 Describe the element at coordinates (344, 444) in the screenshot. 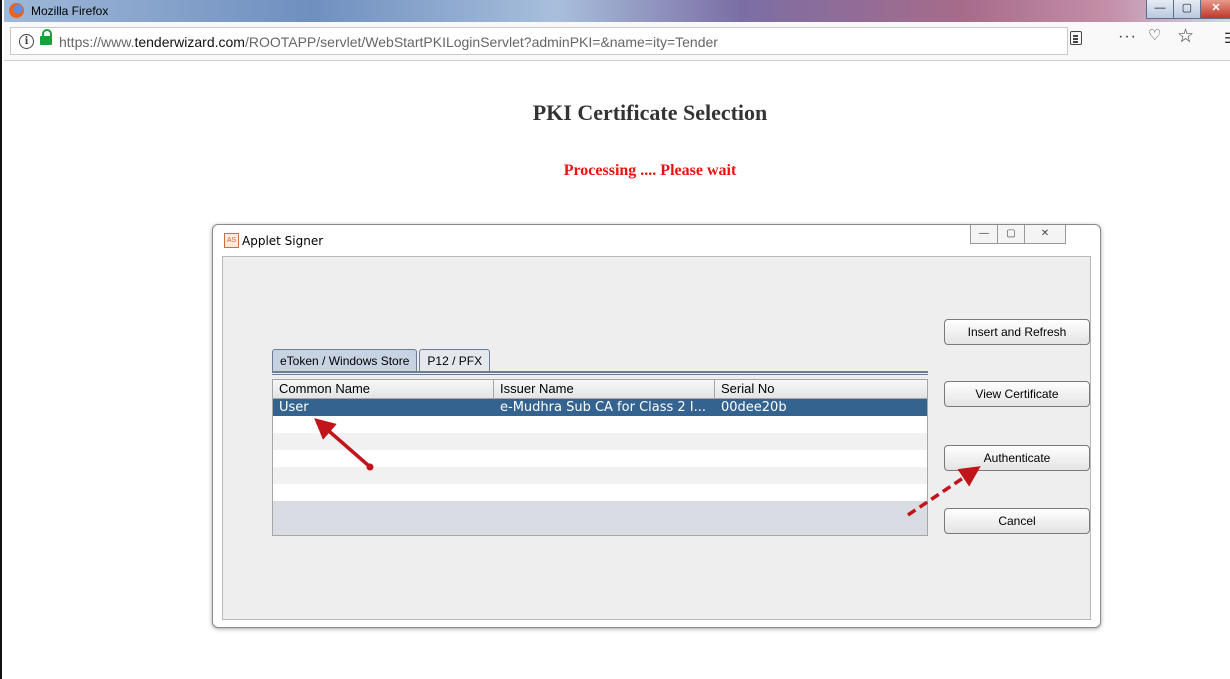

I see `arrow-to-user-row` at that location.